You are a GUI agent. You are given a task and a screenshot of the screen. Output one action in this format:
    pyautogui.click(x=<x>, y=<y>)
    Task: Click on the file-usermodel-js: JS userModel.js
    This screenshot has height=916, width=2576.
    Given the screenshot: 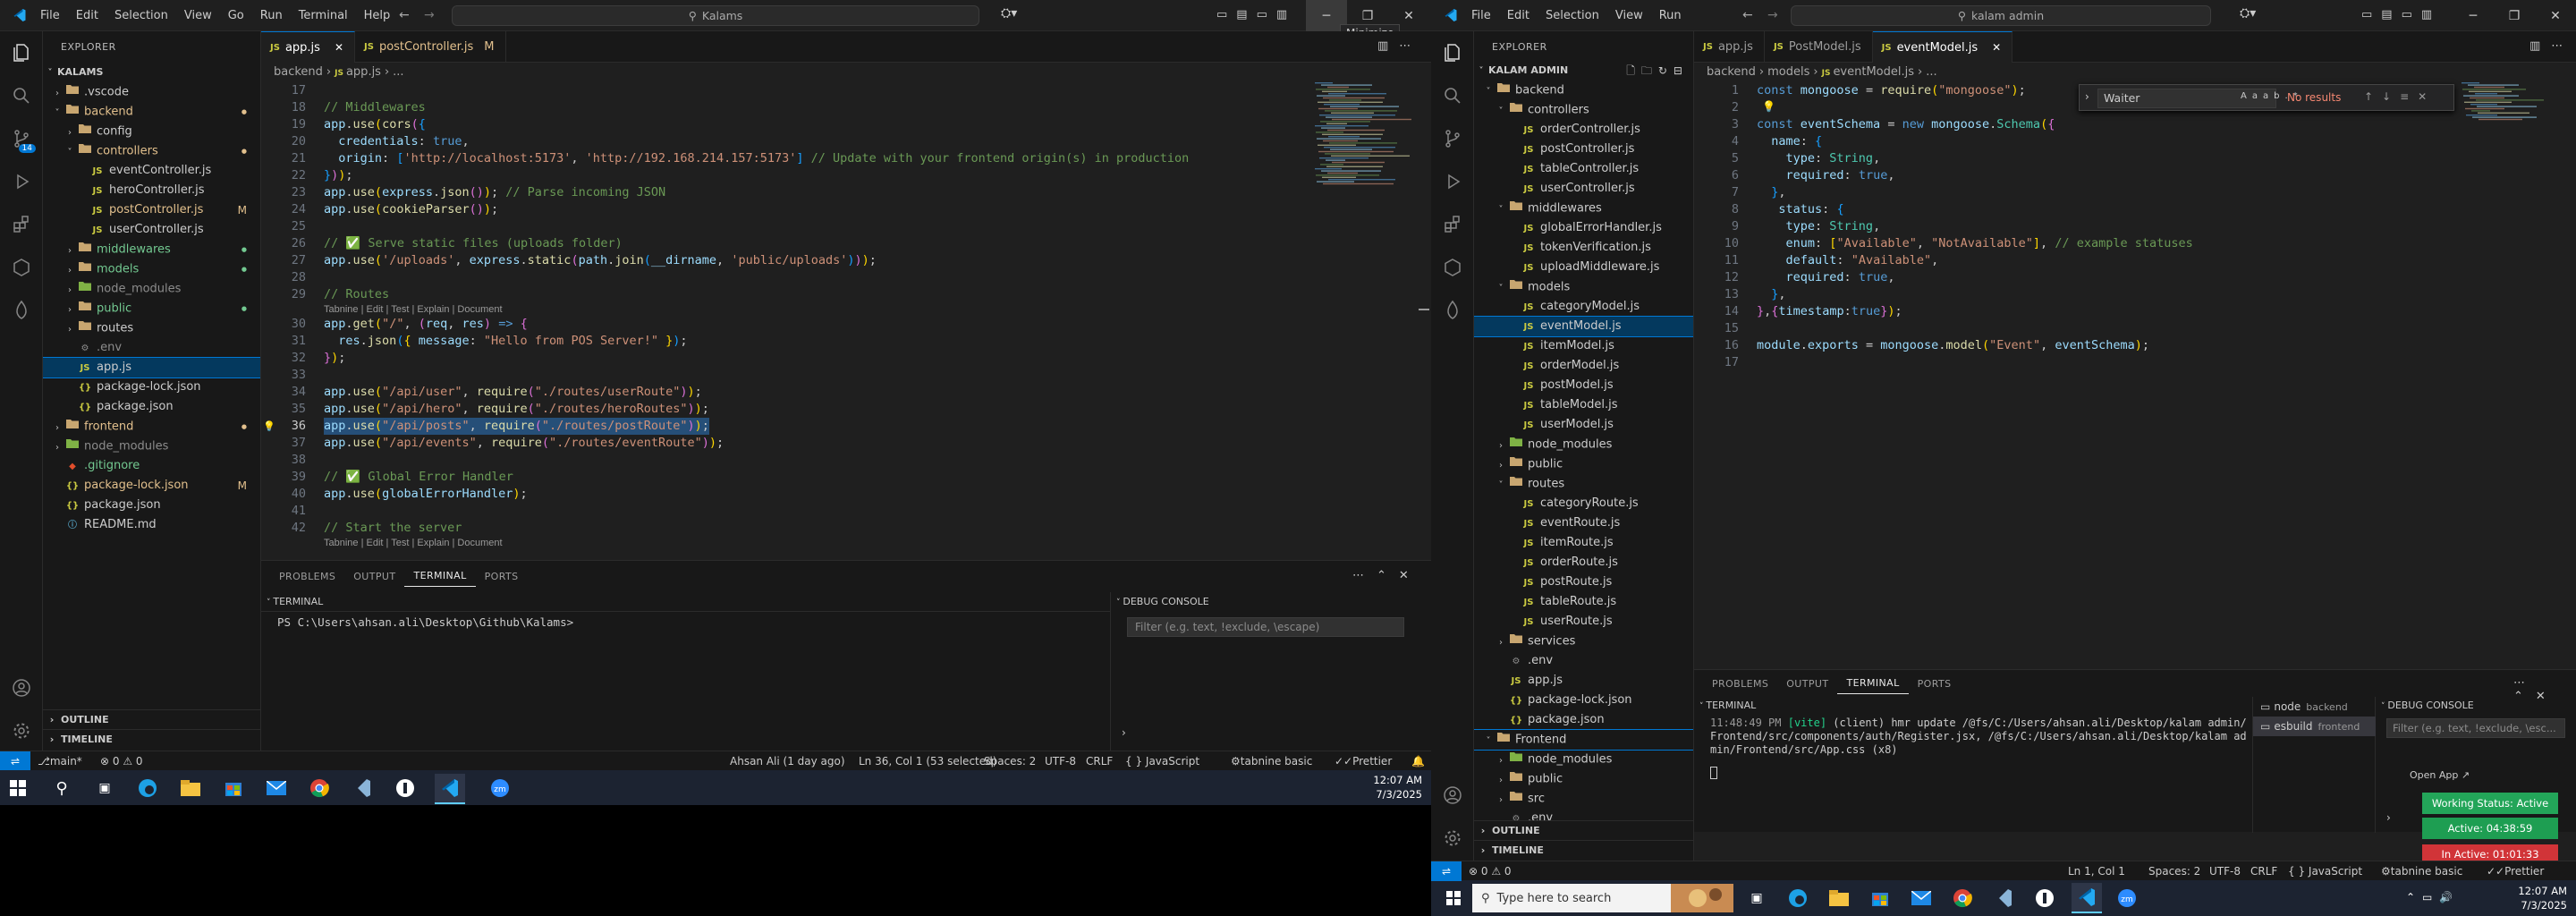 What is the action you would take?
    pyautogui.click(x=1583, y=425)
    